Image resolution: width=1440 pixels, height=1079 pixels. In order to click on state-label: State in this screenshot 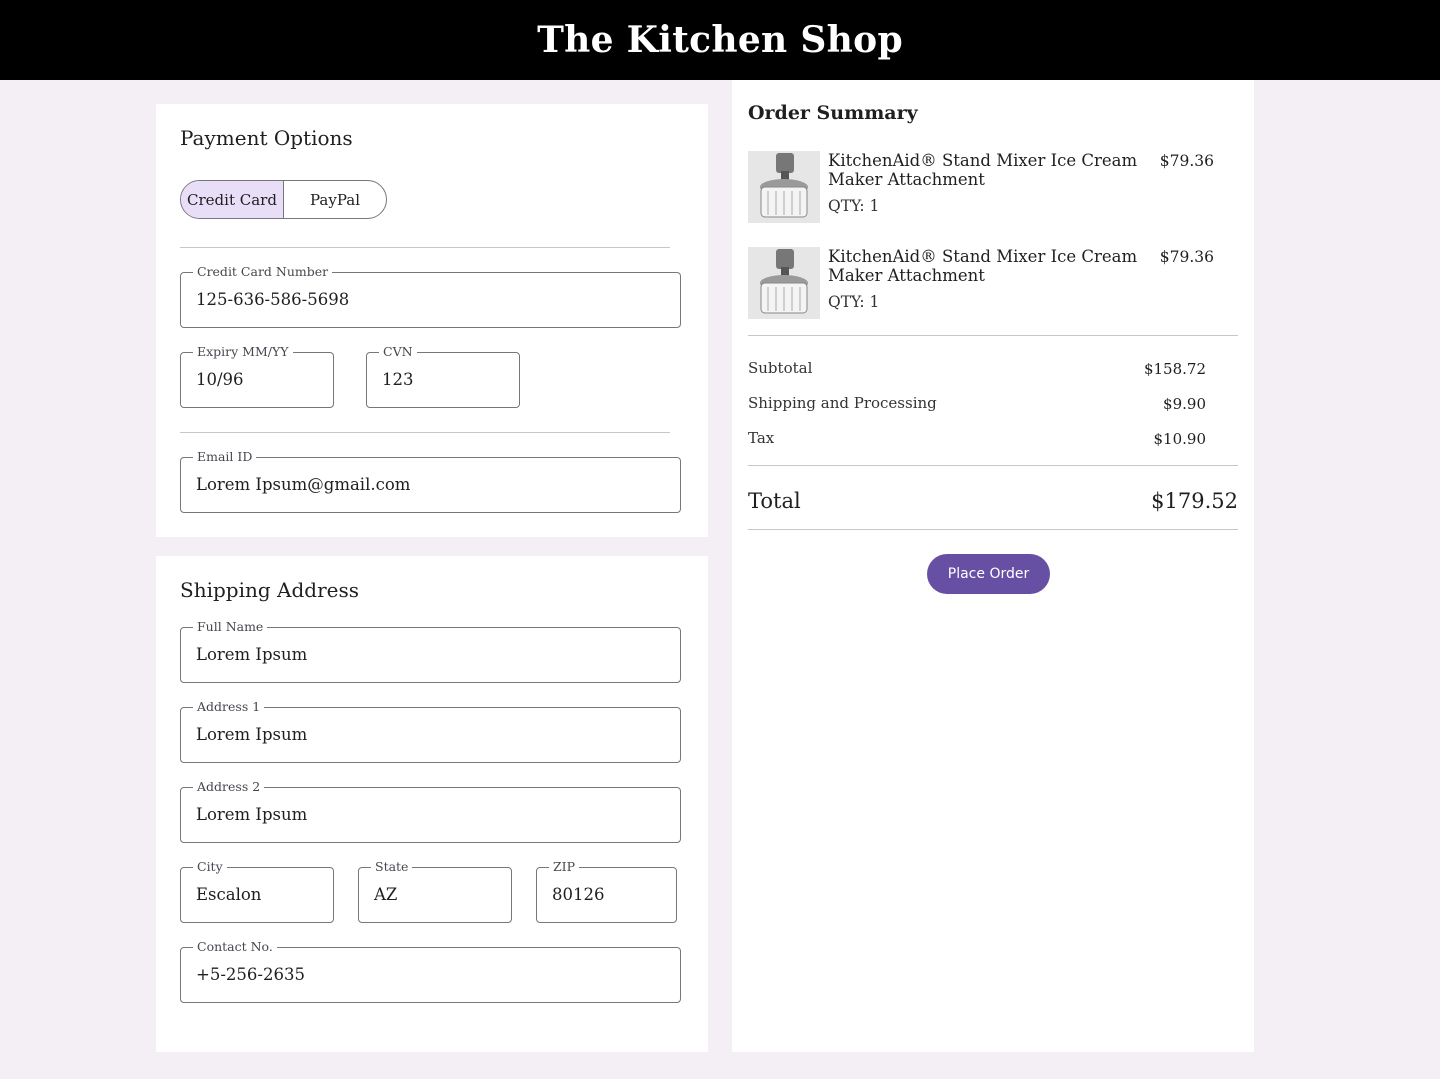, I will do `click(392, 867)`.